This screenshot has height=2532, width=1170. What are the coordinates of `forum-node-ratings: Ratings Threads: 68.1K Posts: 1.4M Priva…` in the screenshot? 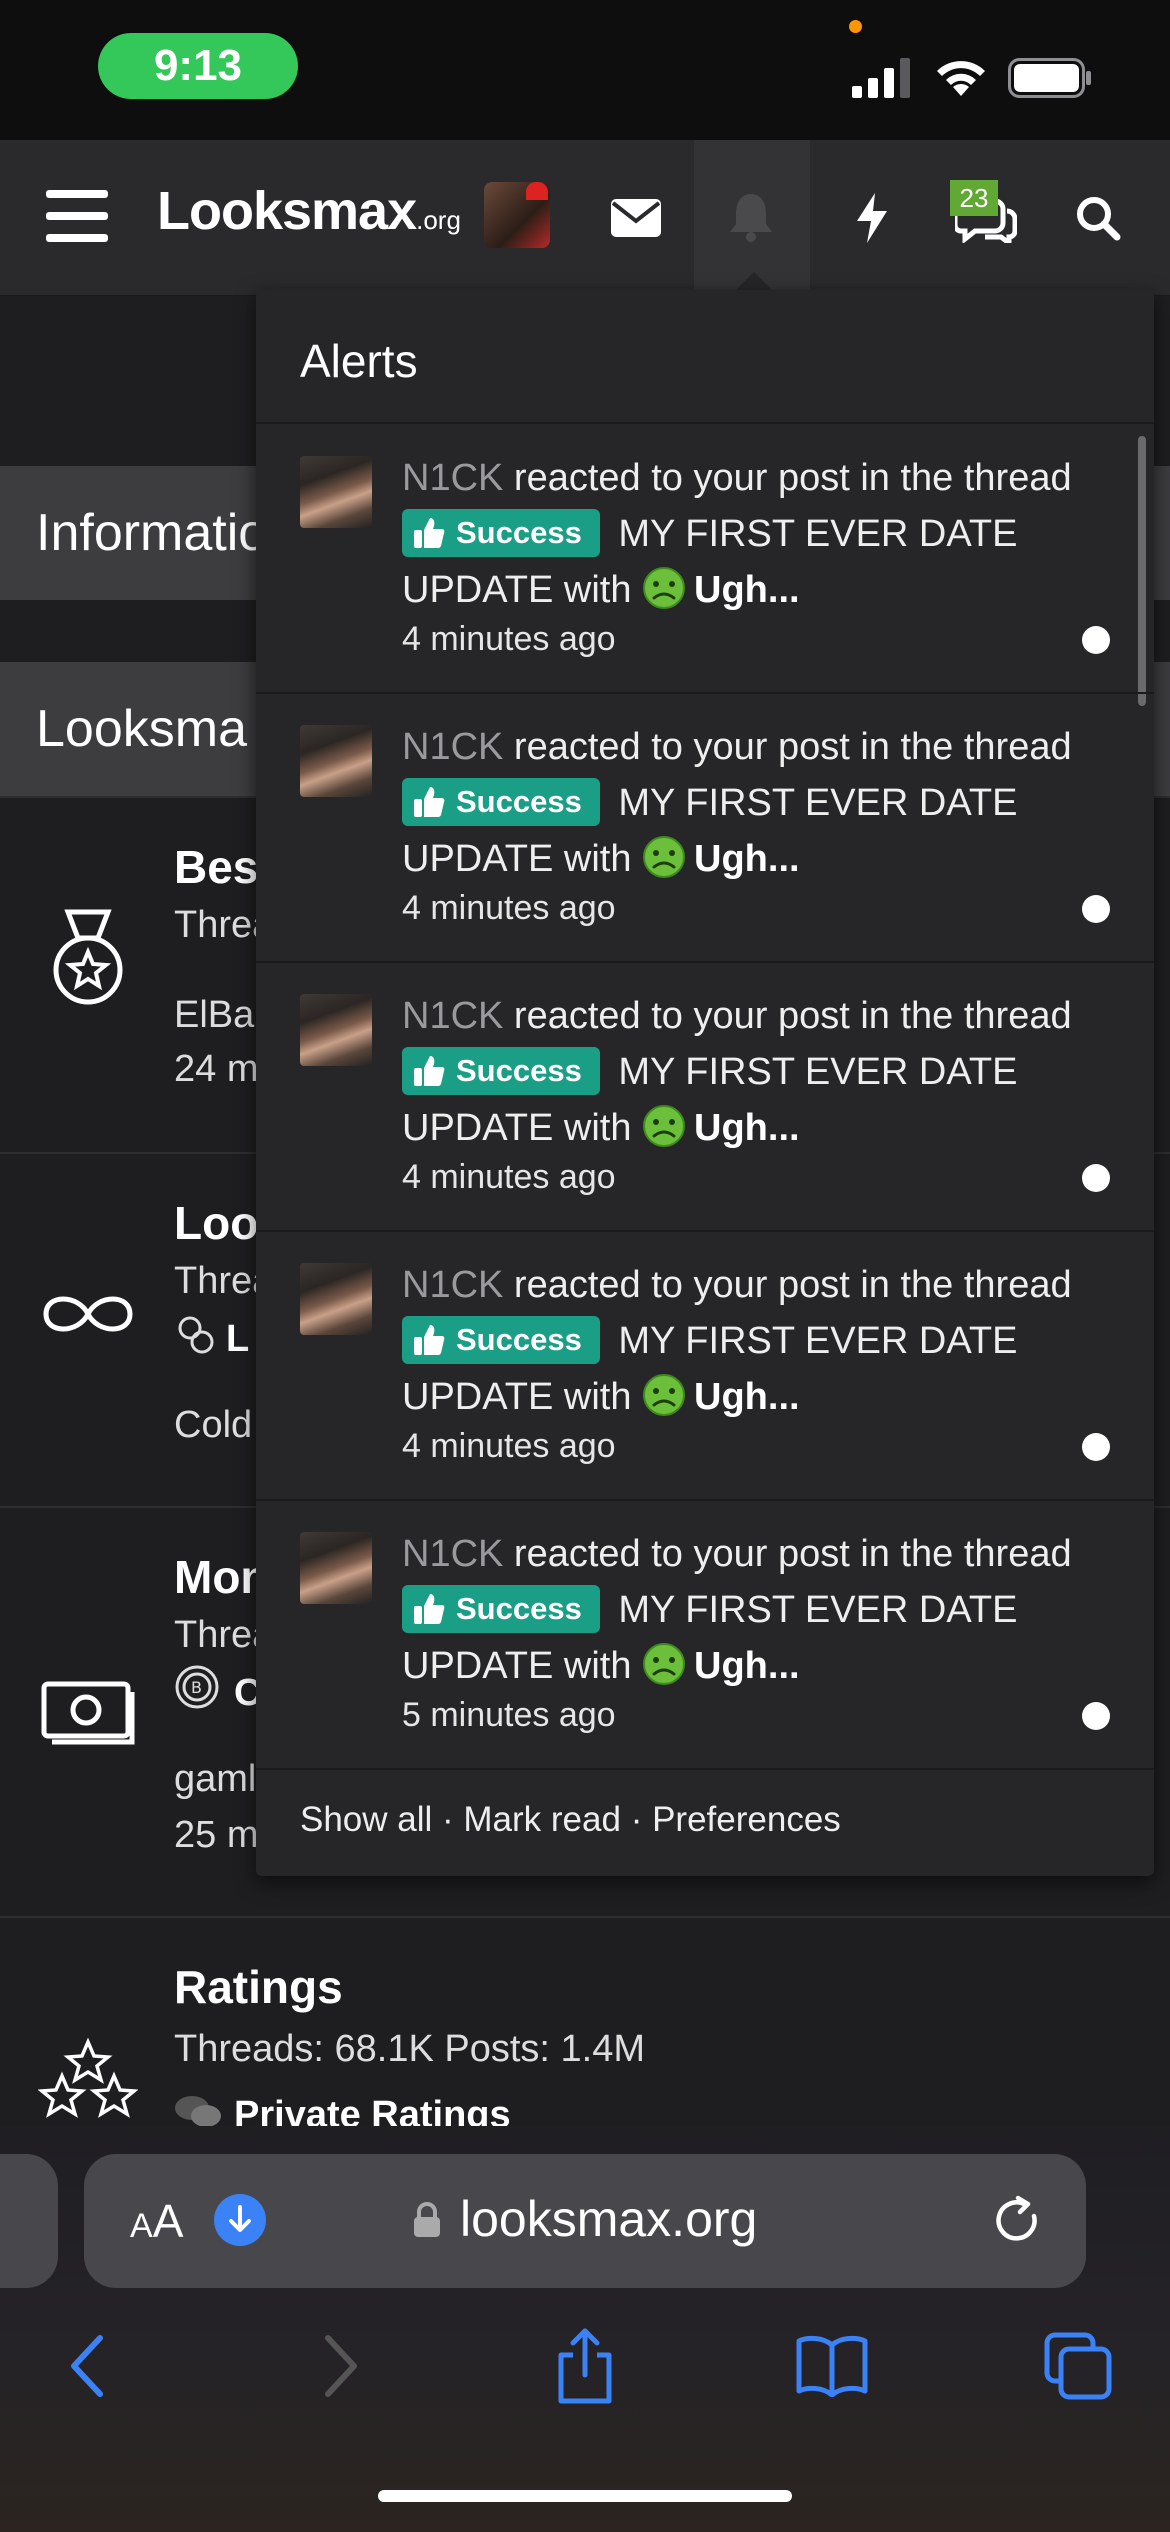 It's located at (585, 2026).